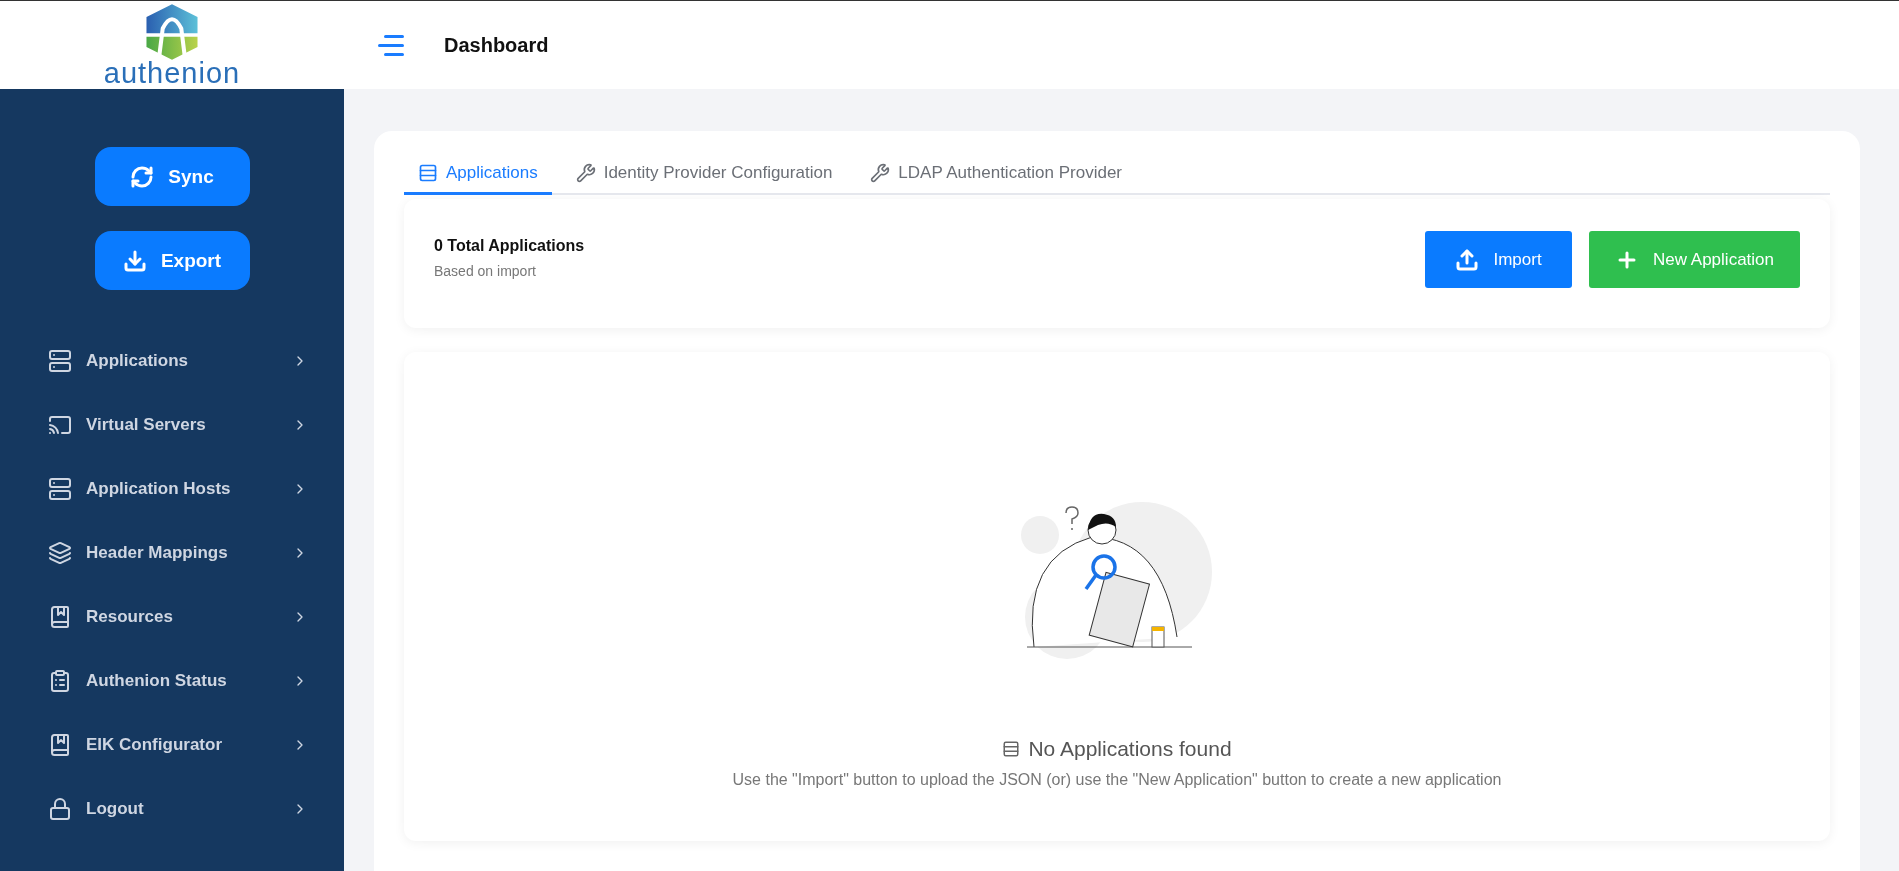  Describe the element at coordinates (172, 809) in the screenshot. I see `sidebar-item: Logout` at that location.